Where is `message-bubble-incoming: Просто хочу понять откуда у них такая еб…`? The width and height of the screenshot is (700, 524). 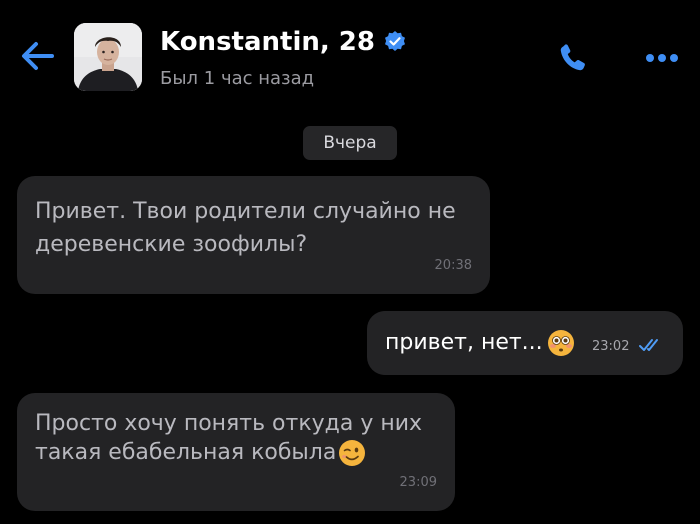 message-bubble-incoming: Просто хочу понять откуда у них такая еб… is located at coordinates (236, 452).